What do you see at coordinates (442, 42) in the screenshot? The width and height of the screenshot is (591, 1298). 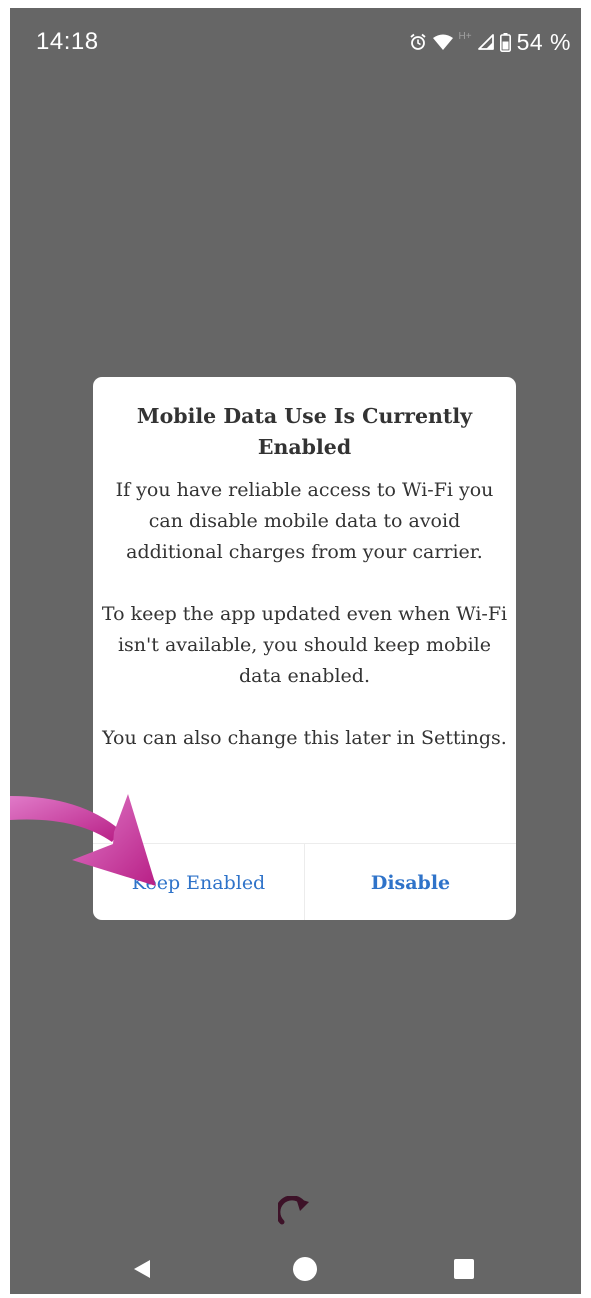 I see `wifi-icon` at bounding box center [442, 42].